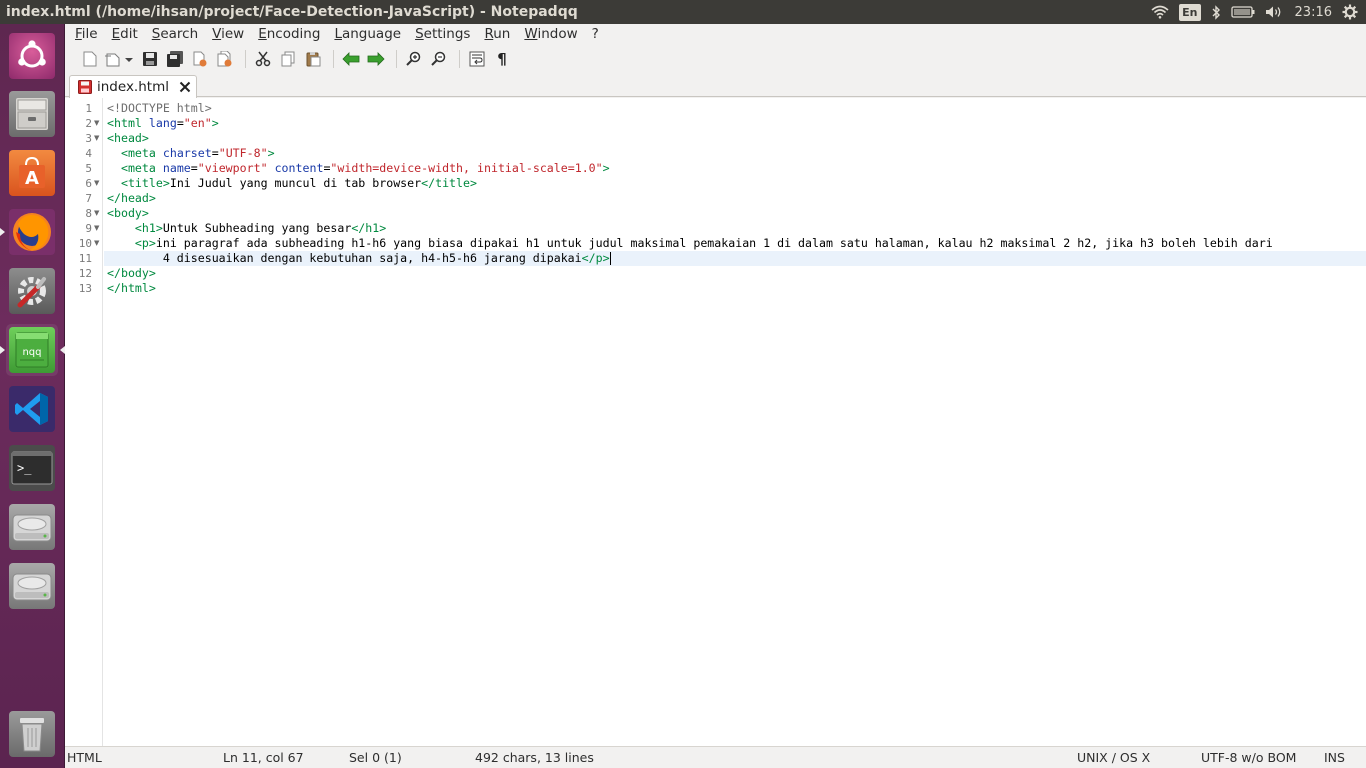 The height and width of the screenshot is (768, 1366). What do you see at coordinates (138, 153) in the screenshot?
I see `code-token: <meta` at bounding box center [138, 153].